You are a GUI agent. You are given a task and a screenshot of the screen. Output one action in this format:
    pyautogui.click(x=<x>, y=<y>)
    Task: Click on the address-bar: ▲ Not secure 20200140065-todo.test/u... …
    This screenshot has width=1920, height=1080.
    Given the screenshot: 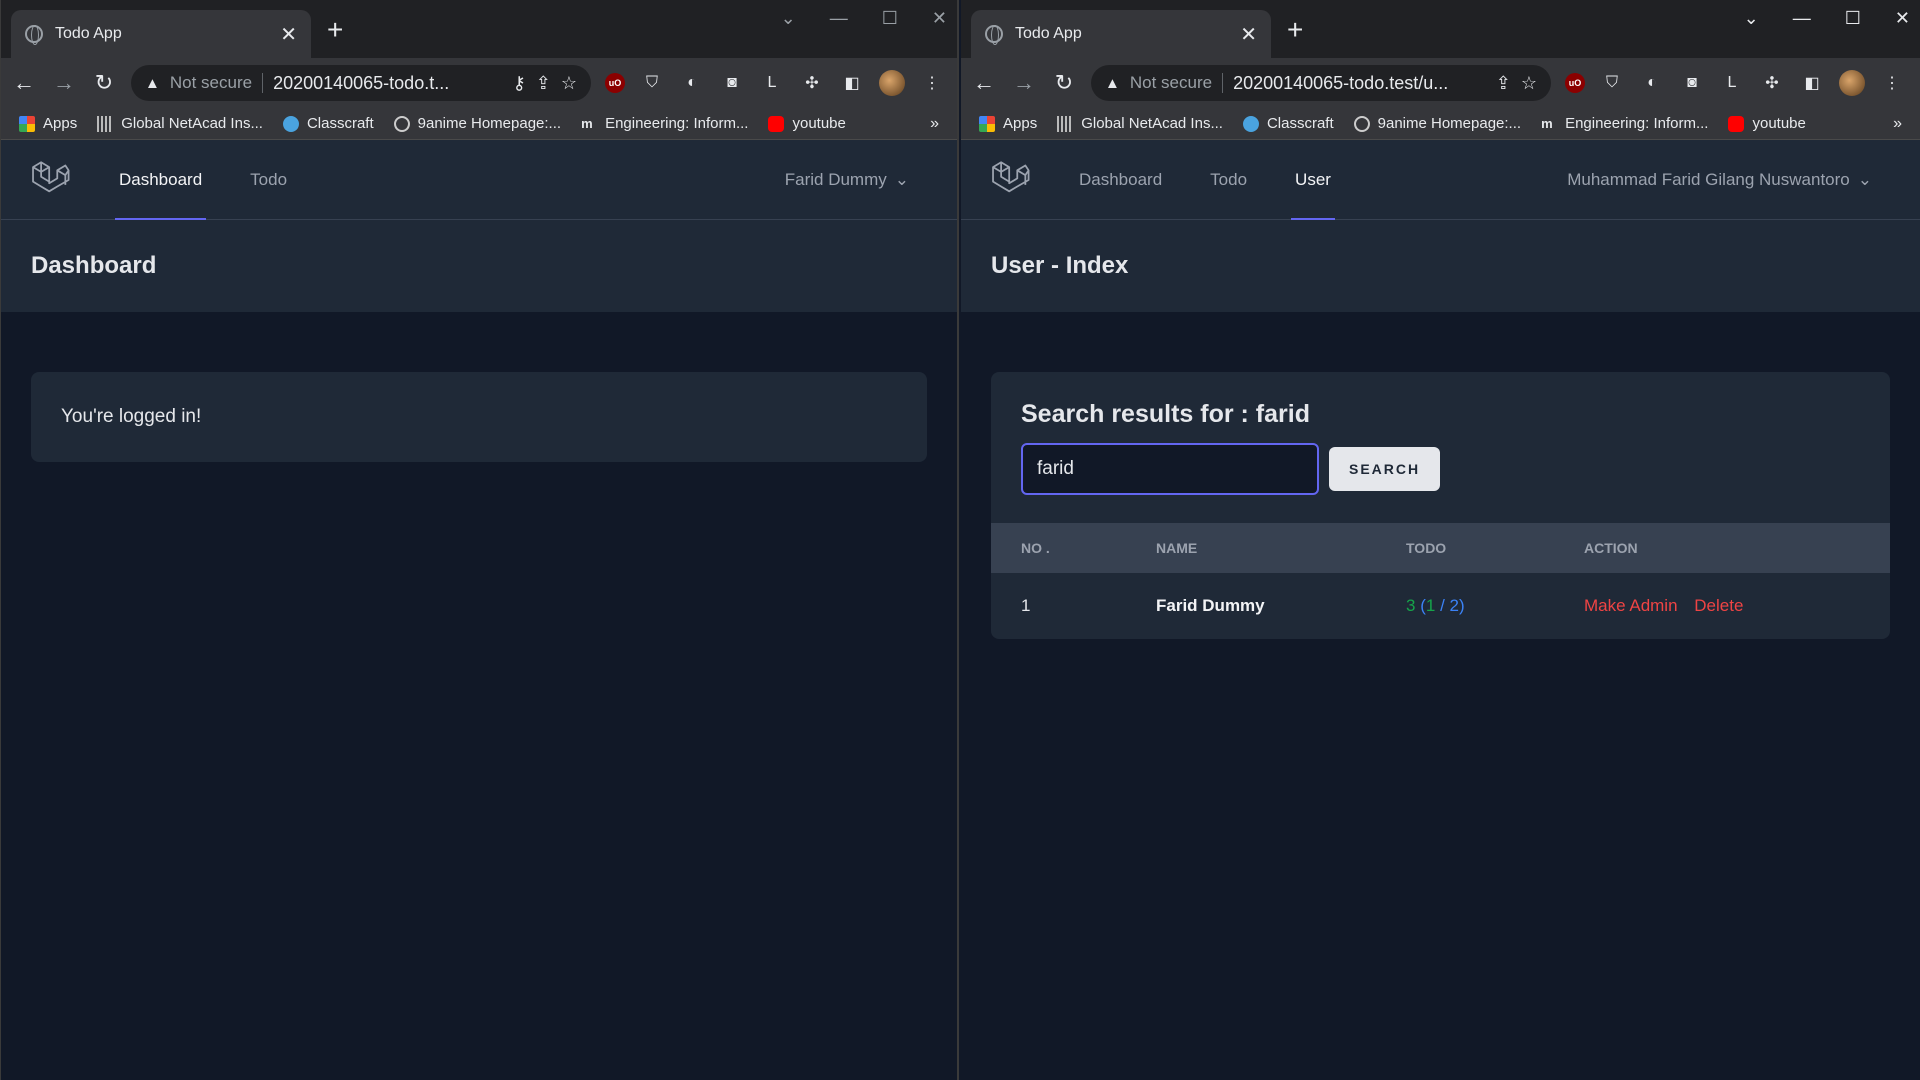 What is the action you would take?
    pyautogui.click(x=1321, y=83)
    